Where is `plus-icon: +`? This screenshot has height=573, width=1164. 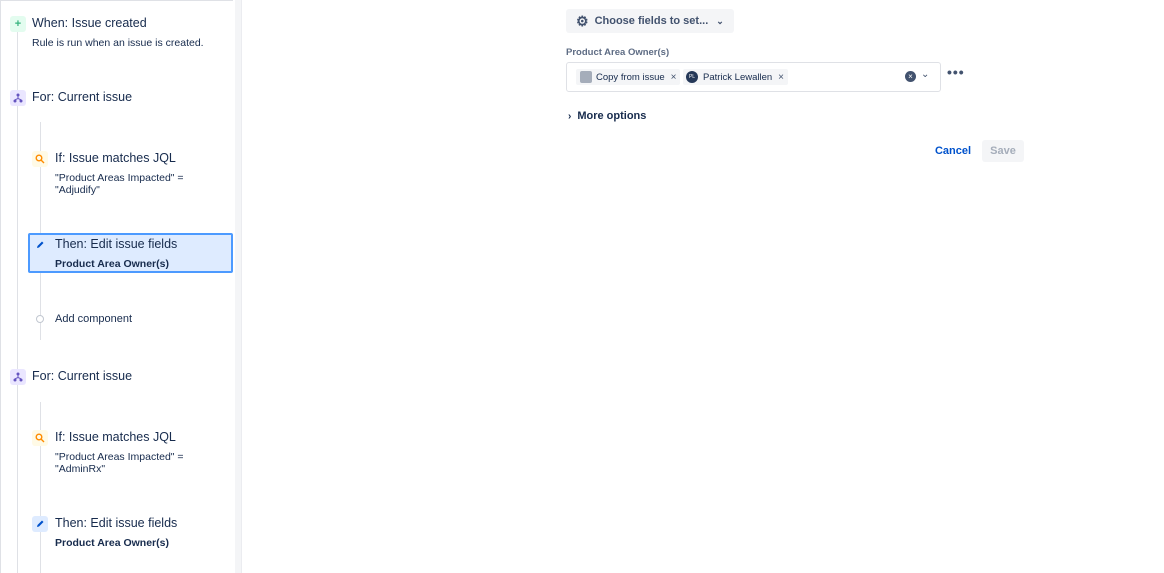 plus-icon: + is located at coordinates (18, 24).